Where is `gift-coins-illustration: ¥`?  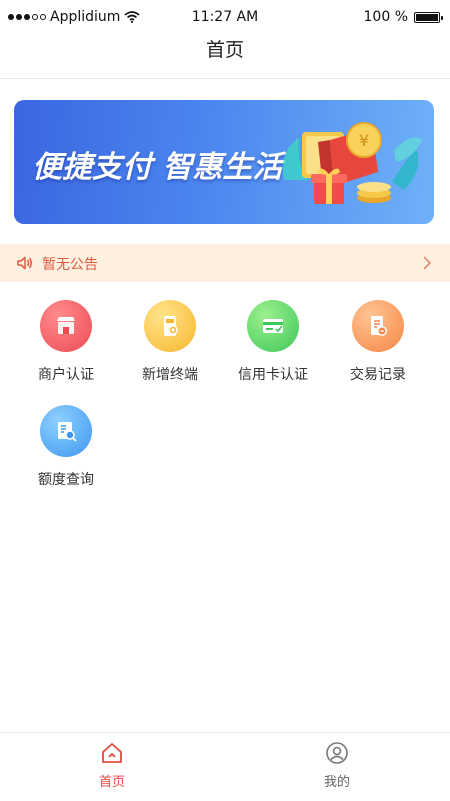
gift-coins-illustration: ¥ is located at coordinates (352, 163).